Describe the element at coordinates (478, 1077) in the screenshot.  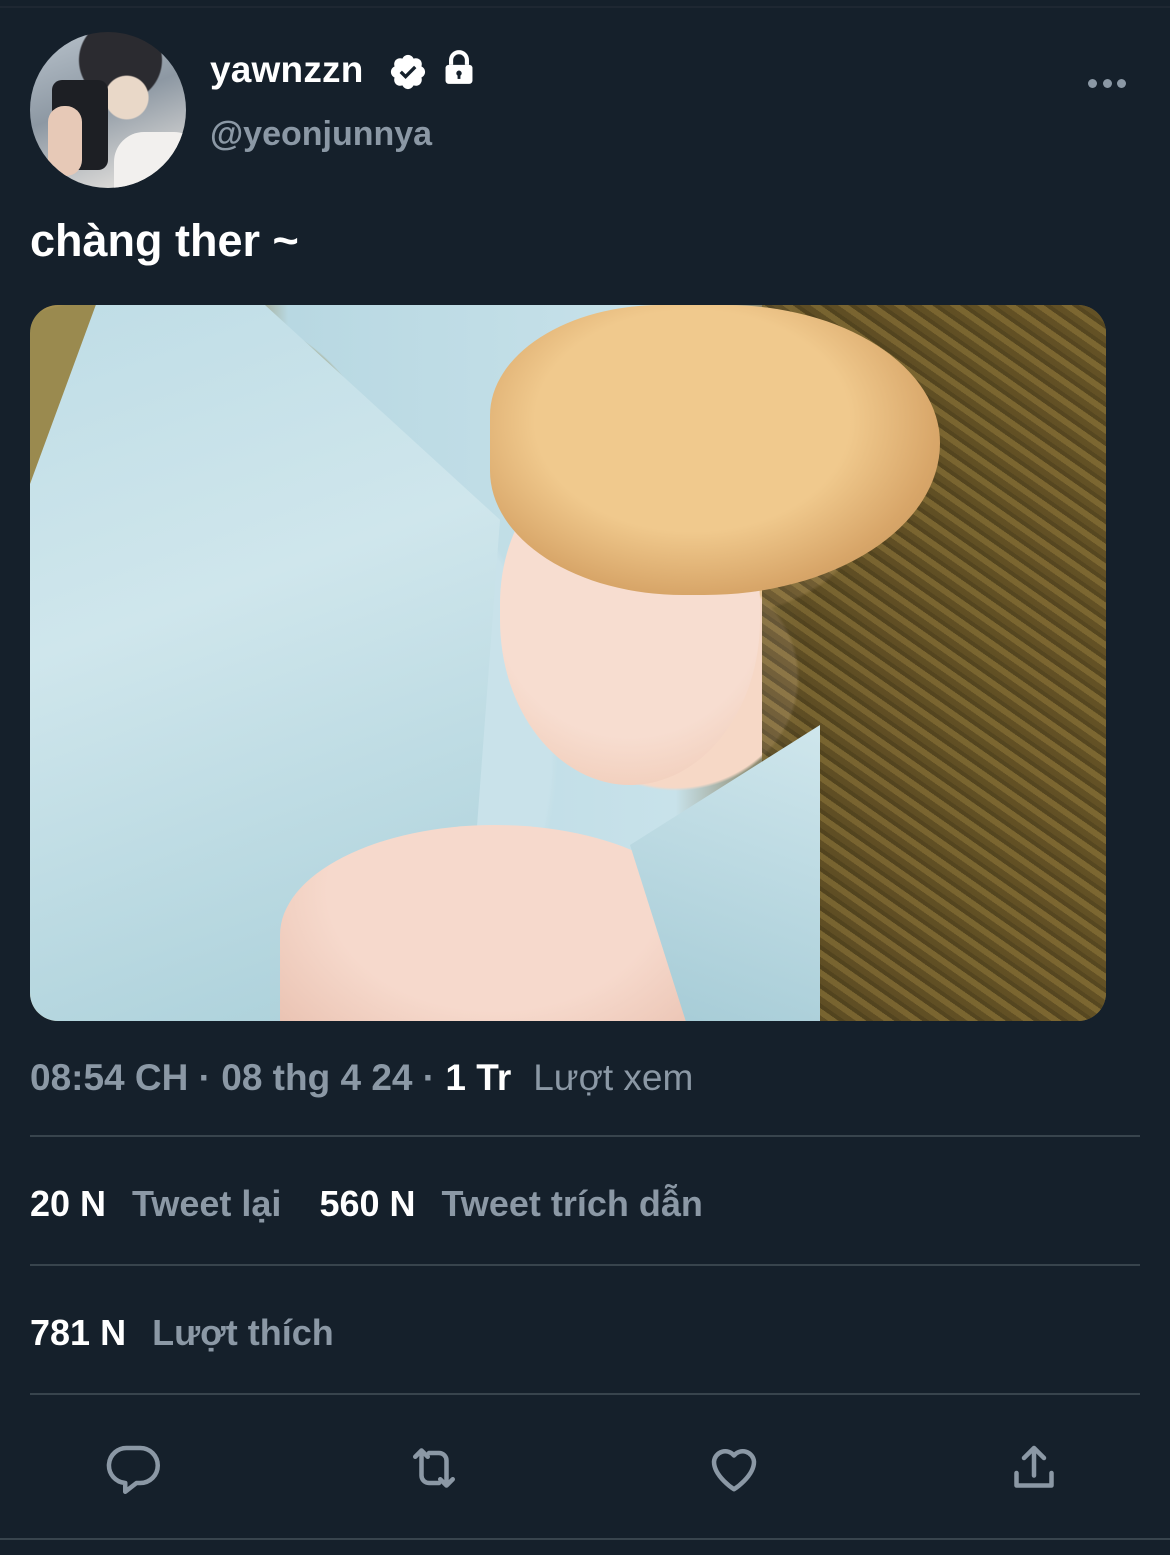
I see `views-count: 1 Tr` at that location.